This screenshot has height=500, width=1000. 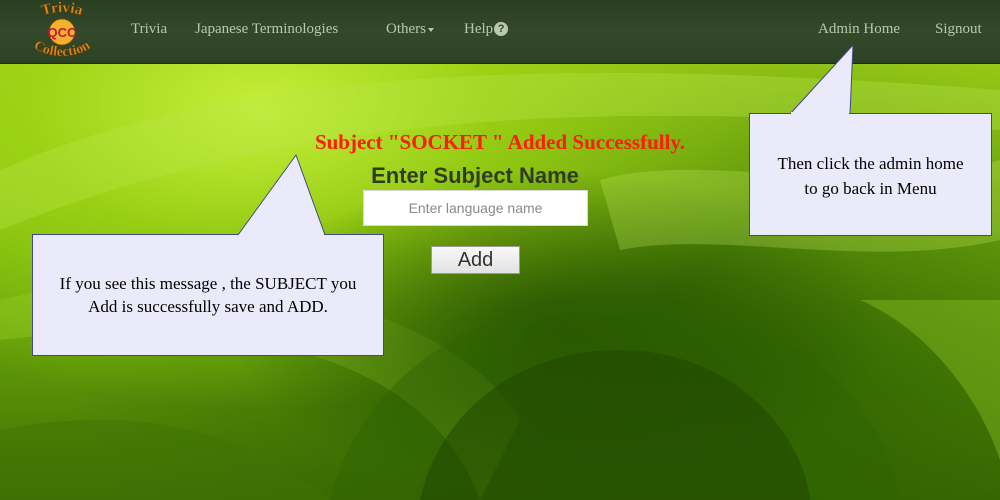 I want to click on right-pointer-joint, so click(x=820, y=113).